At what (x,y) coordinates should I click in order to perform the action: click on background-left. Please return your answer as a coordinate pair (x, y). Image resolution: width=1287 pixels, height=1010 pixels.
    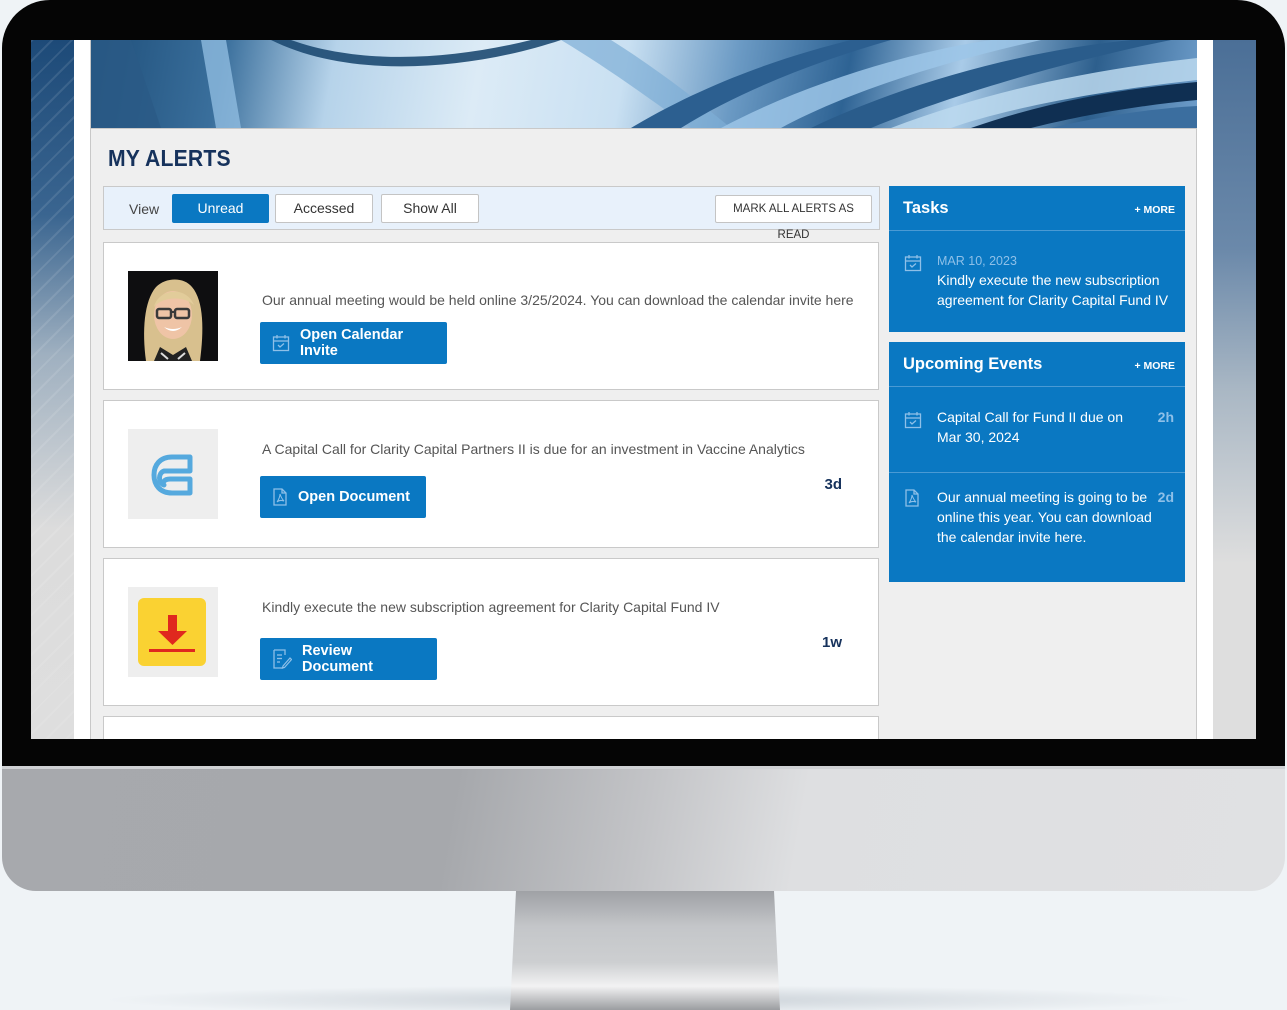
    Looking at the image, I should click on (52, 389).